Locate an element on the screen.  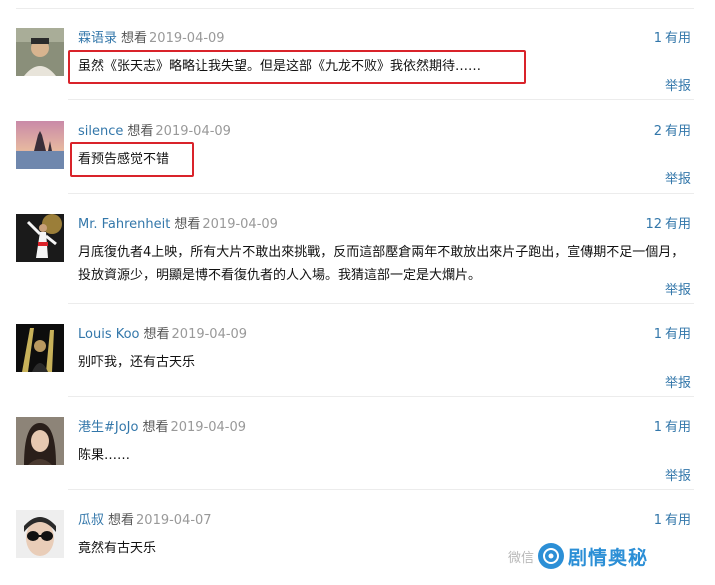
wechat-logo-icon is located at coordinates (551, 556).